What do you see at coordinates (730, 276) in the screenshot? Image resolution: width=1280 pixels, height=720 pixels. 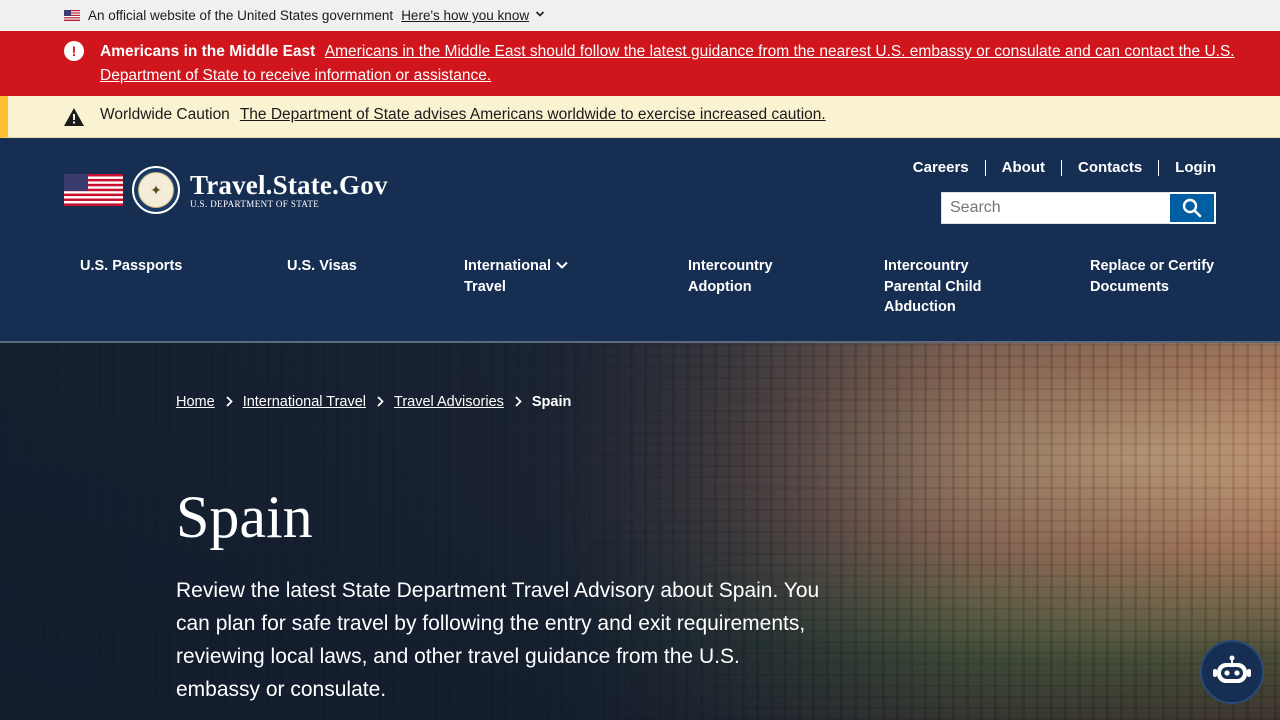 I see `nav-label: Intercountry Adoption` at bounding box center [730, 276].